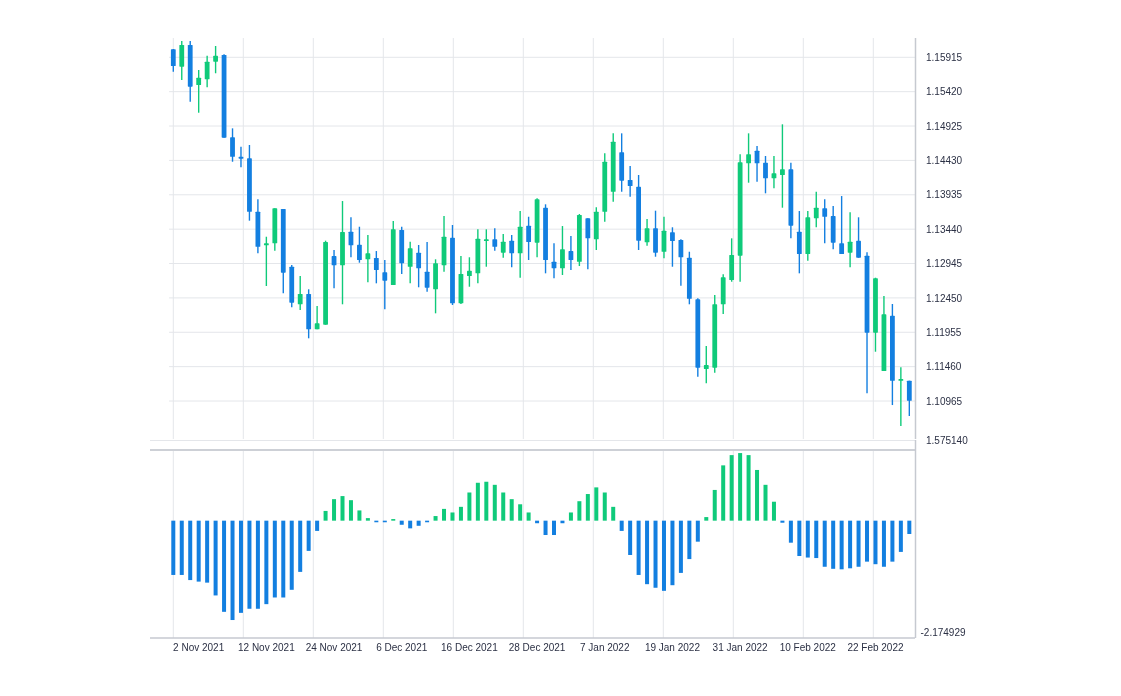 The width and height of the screenshot is (1121, 696). I want to click on y-axis-label: -2.174929, so click(943, 632).